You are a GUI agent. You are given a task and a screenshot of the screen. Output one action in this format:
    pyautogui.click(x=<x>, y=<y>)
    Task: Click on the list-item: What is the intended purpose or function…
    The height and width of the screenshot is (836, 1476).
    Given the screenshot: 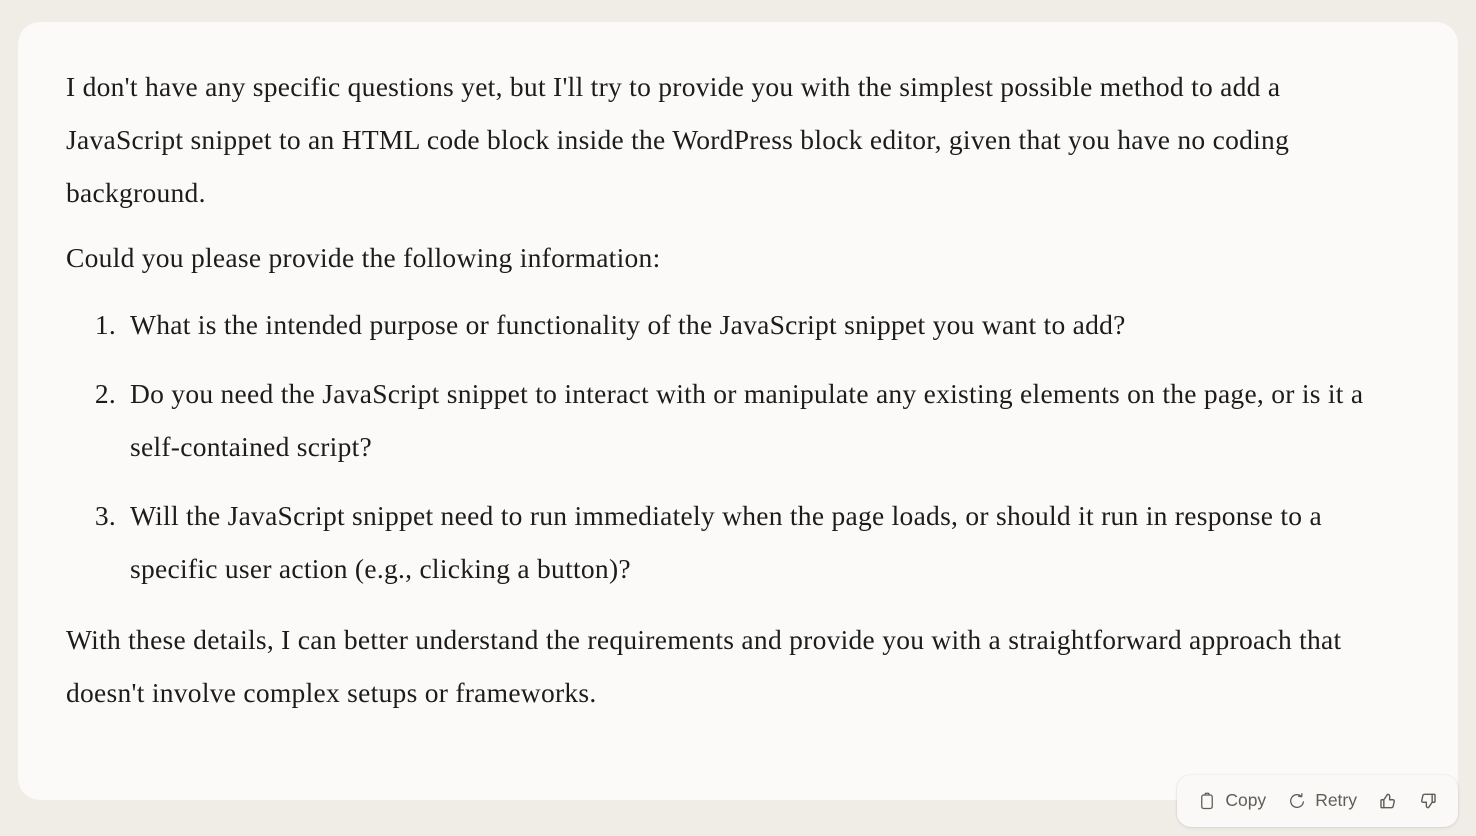 What is the action you would take?
    pyautogui.click(x=735, y=324)
    